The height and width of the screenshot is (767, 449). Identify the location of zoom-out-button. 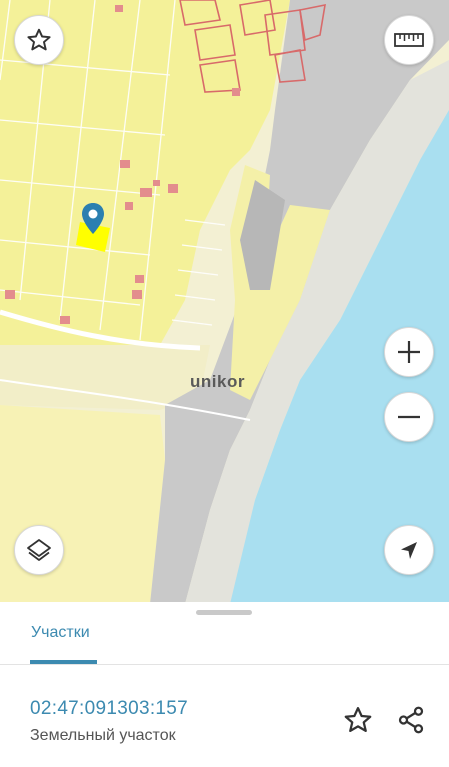
(409, 417).